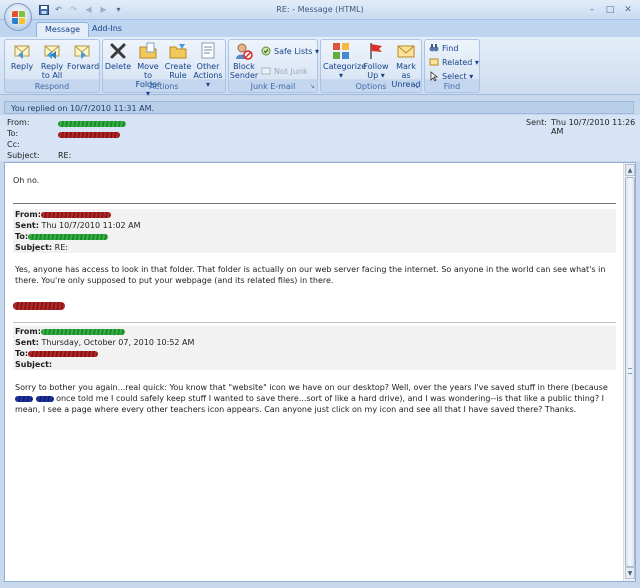  Describe the element at coordinates (630, 573) in the screenshot. I see `scroll-down-button: ▼` at that location.